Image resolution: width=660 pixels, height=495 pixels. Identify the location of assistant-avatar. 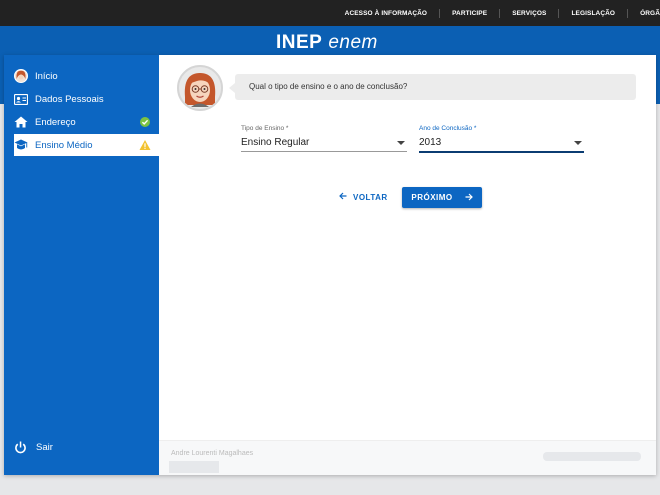
(200, 88).